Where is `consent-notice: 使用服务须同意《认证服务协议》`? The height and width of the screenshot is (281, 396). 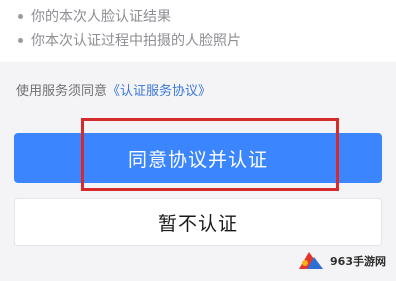 consent-notice: 使用服务须同意《认证服务协议》 is located at coordinates (113, 89).